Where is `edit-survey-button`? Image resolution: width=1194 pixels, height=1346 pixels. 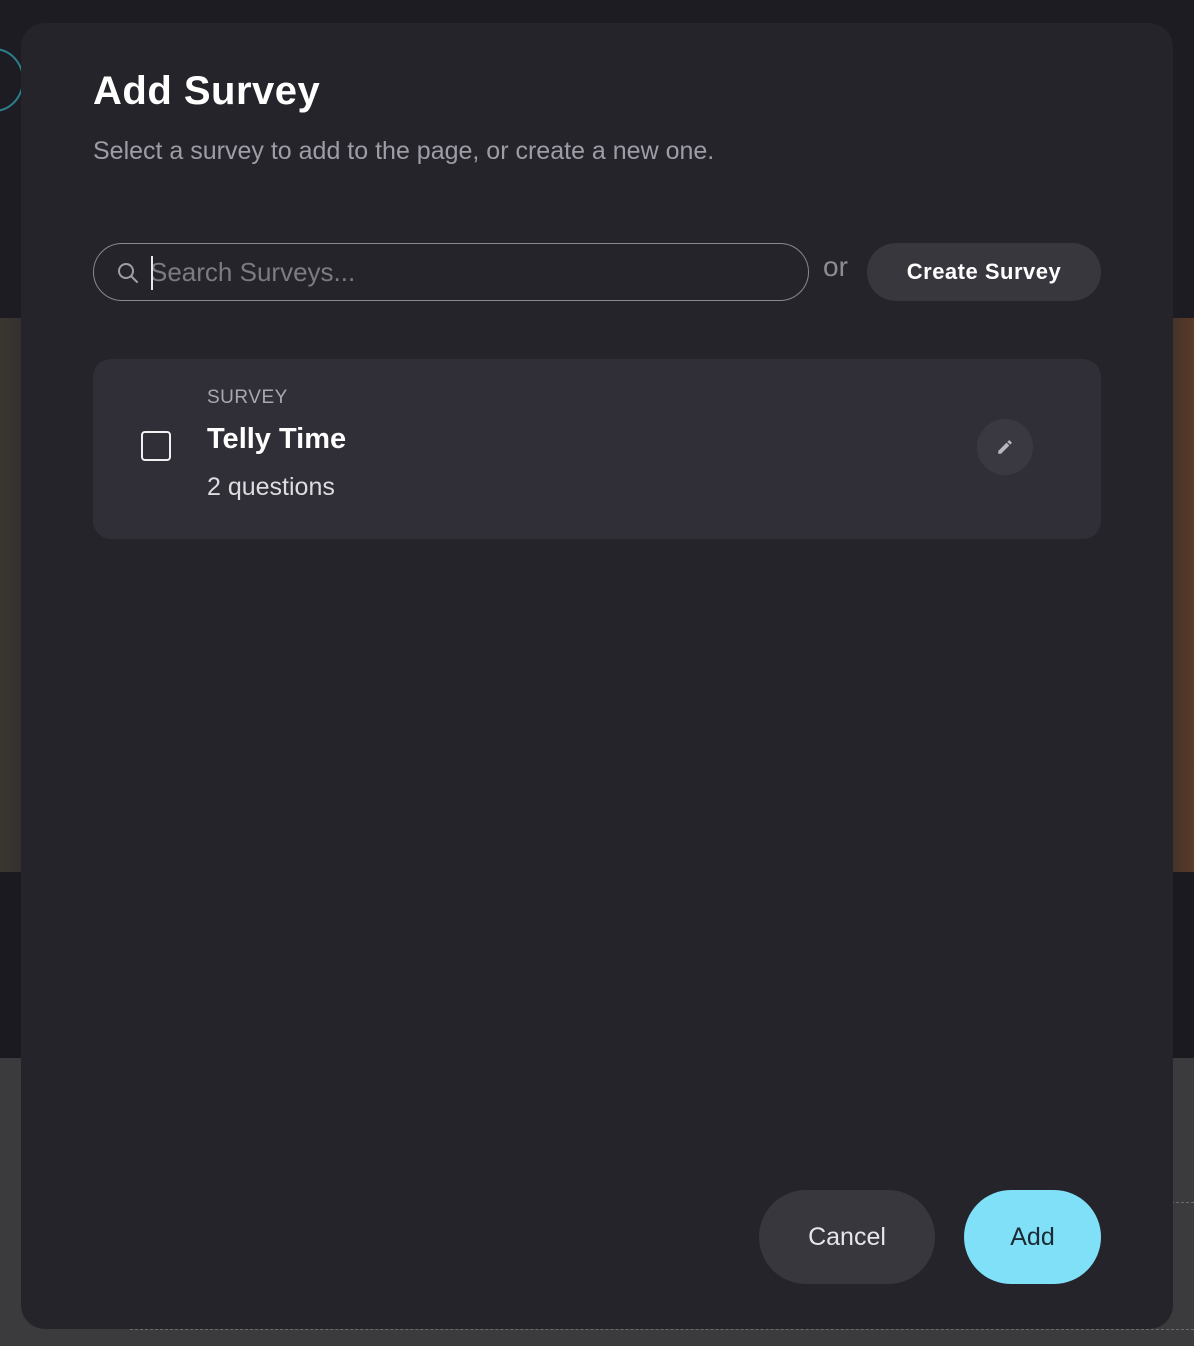
edit-survey-button is located at coordinates (1005, 447).